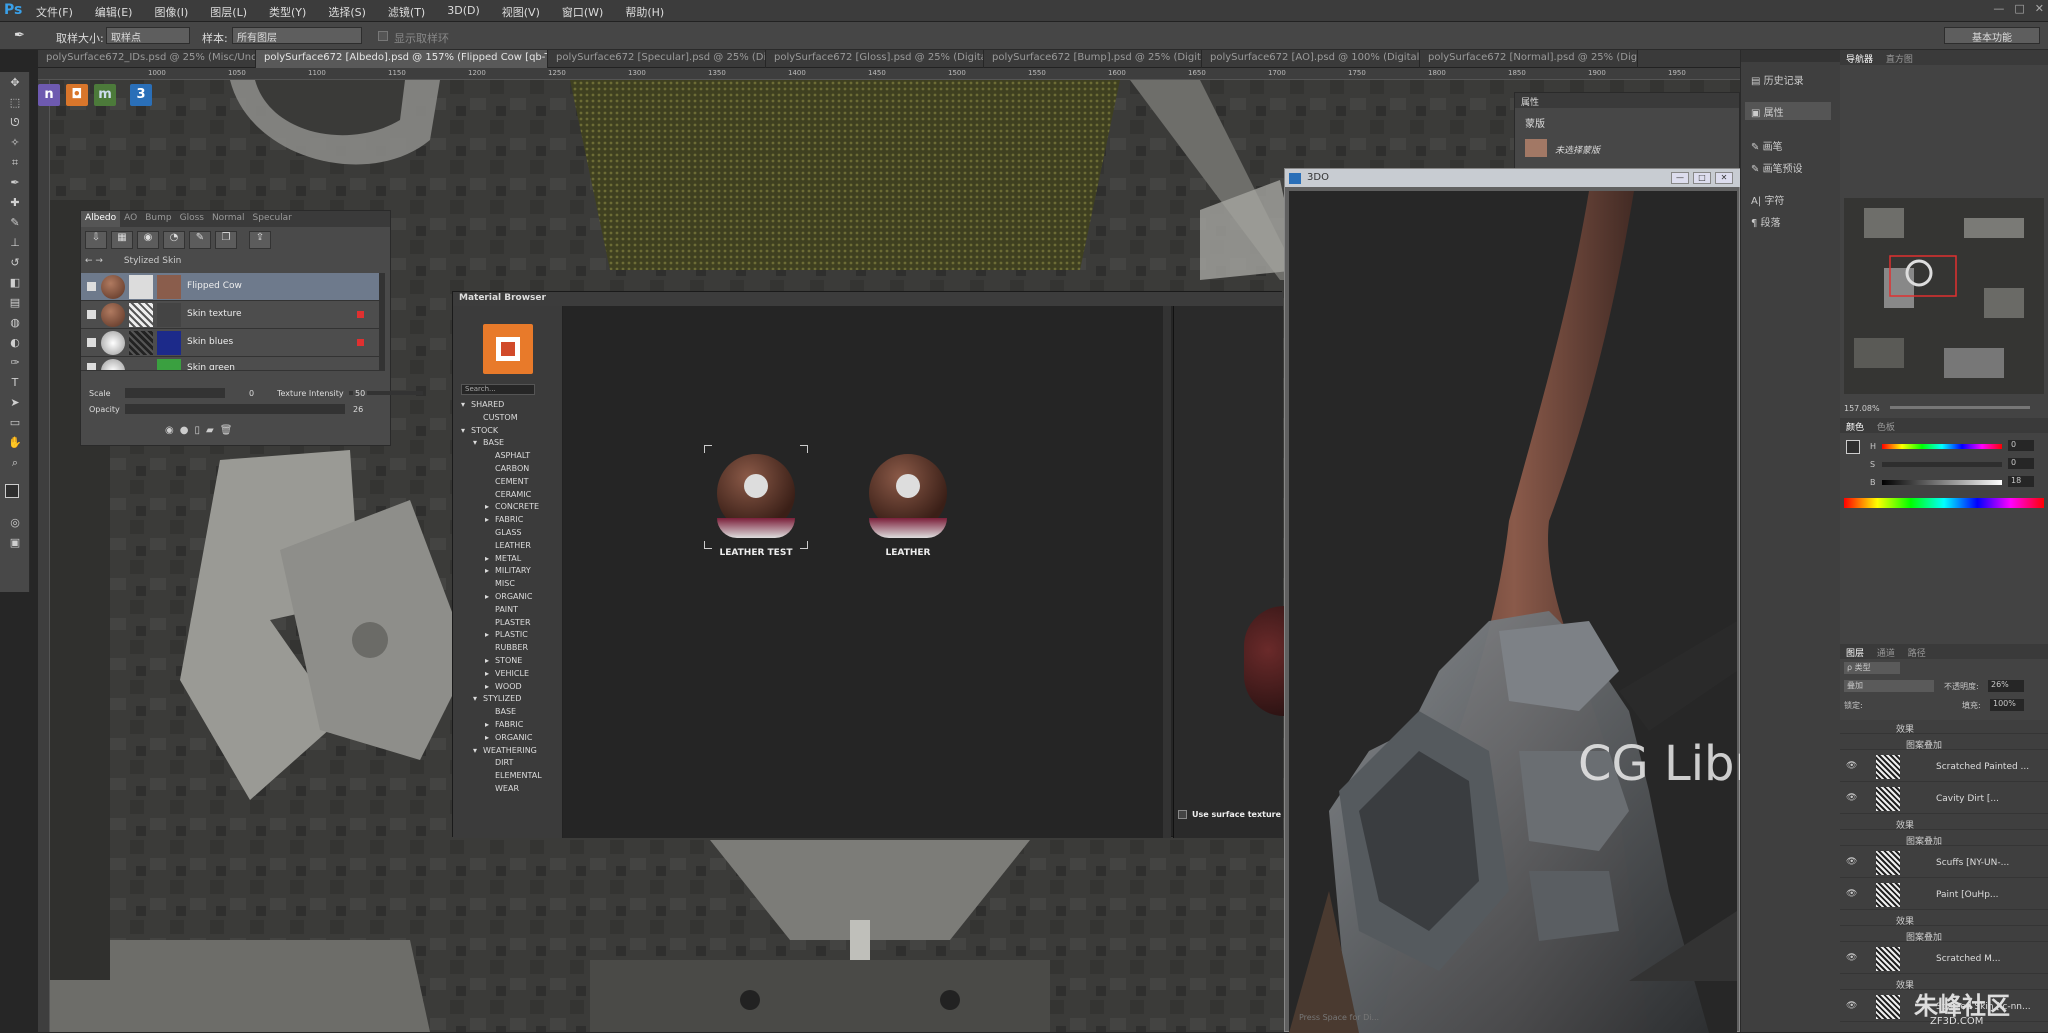 The width and height of the screenshot is (2048, 1033). I want to click on blend-mode-select: 叠加, so click(1889, 686).